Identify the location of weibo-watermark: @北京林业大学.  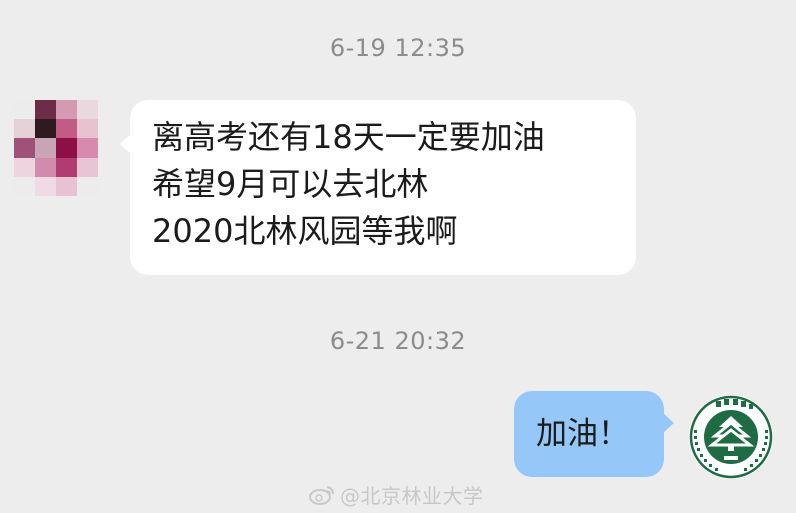
(396, 494).